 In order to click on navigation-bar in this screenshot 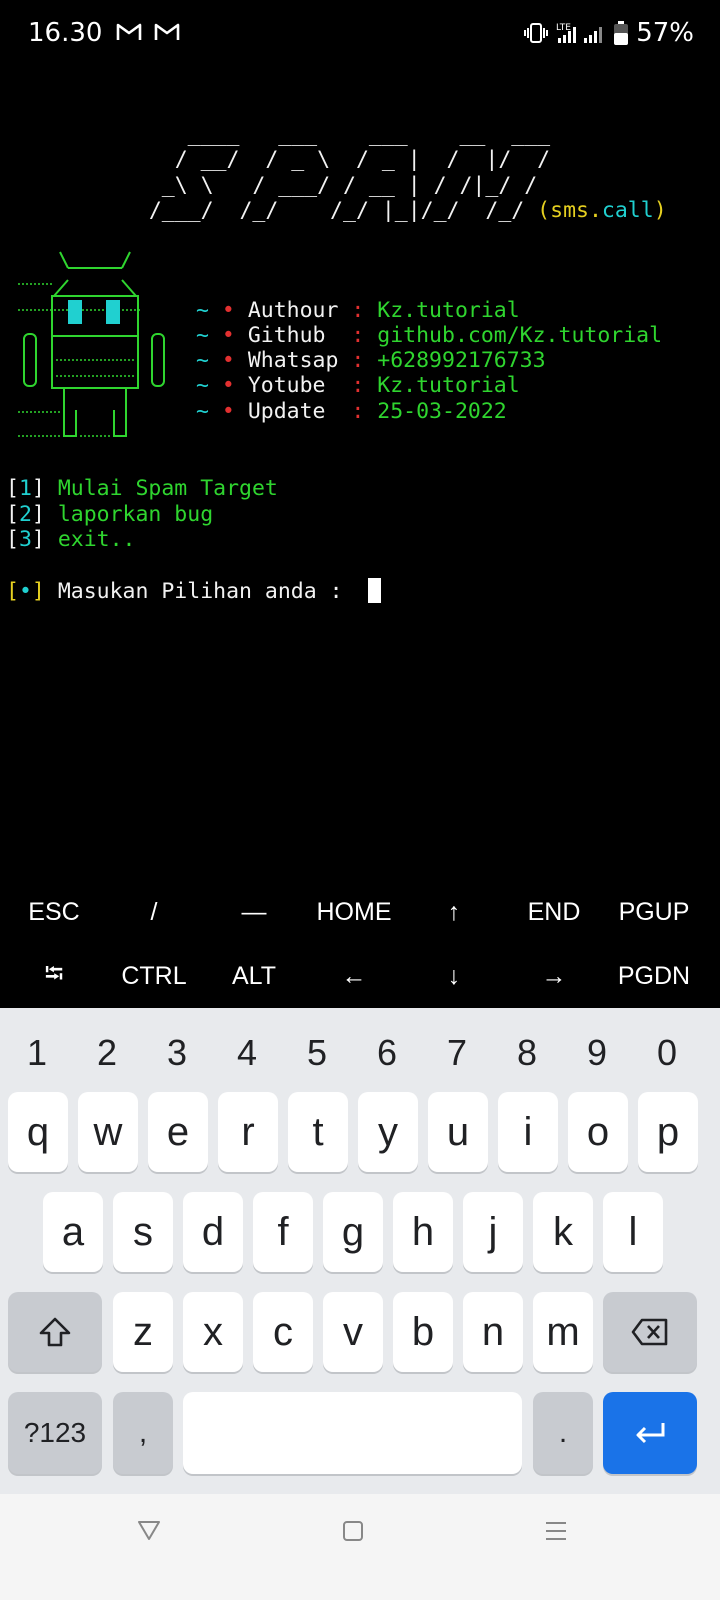, I will do `click(360, 1547)`.